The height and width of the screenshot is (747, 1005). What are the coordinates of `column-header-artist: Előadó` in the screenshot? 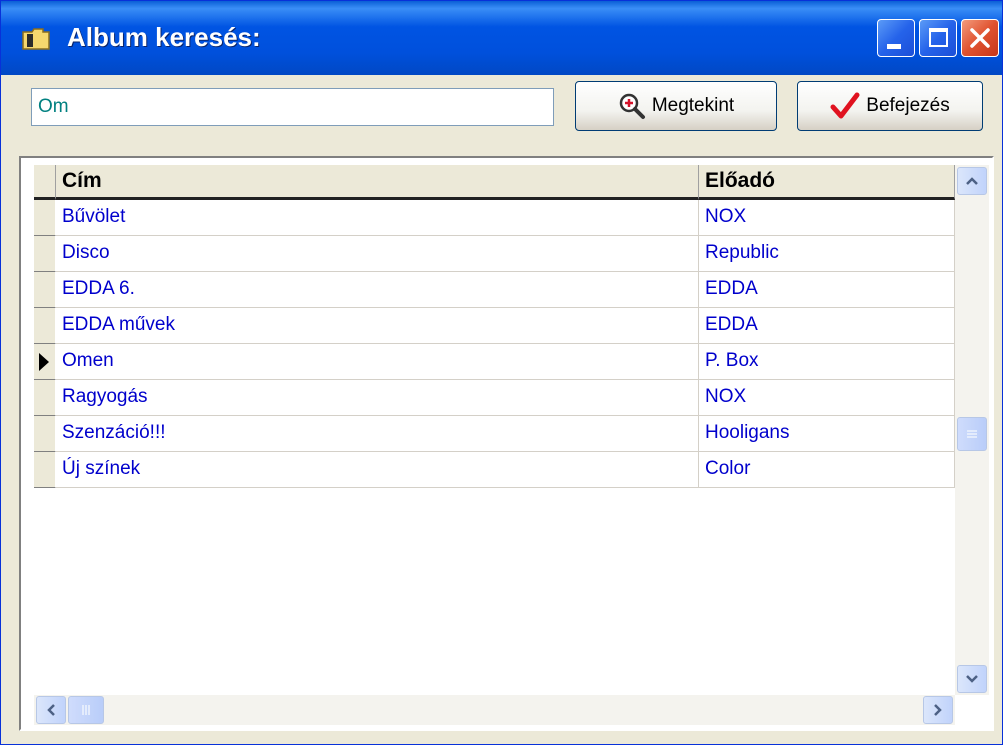 It's located at (827, 182).